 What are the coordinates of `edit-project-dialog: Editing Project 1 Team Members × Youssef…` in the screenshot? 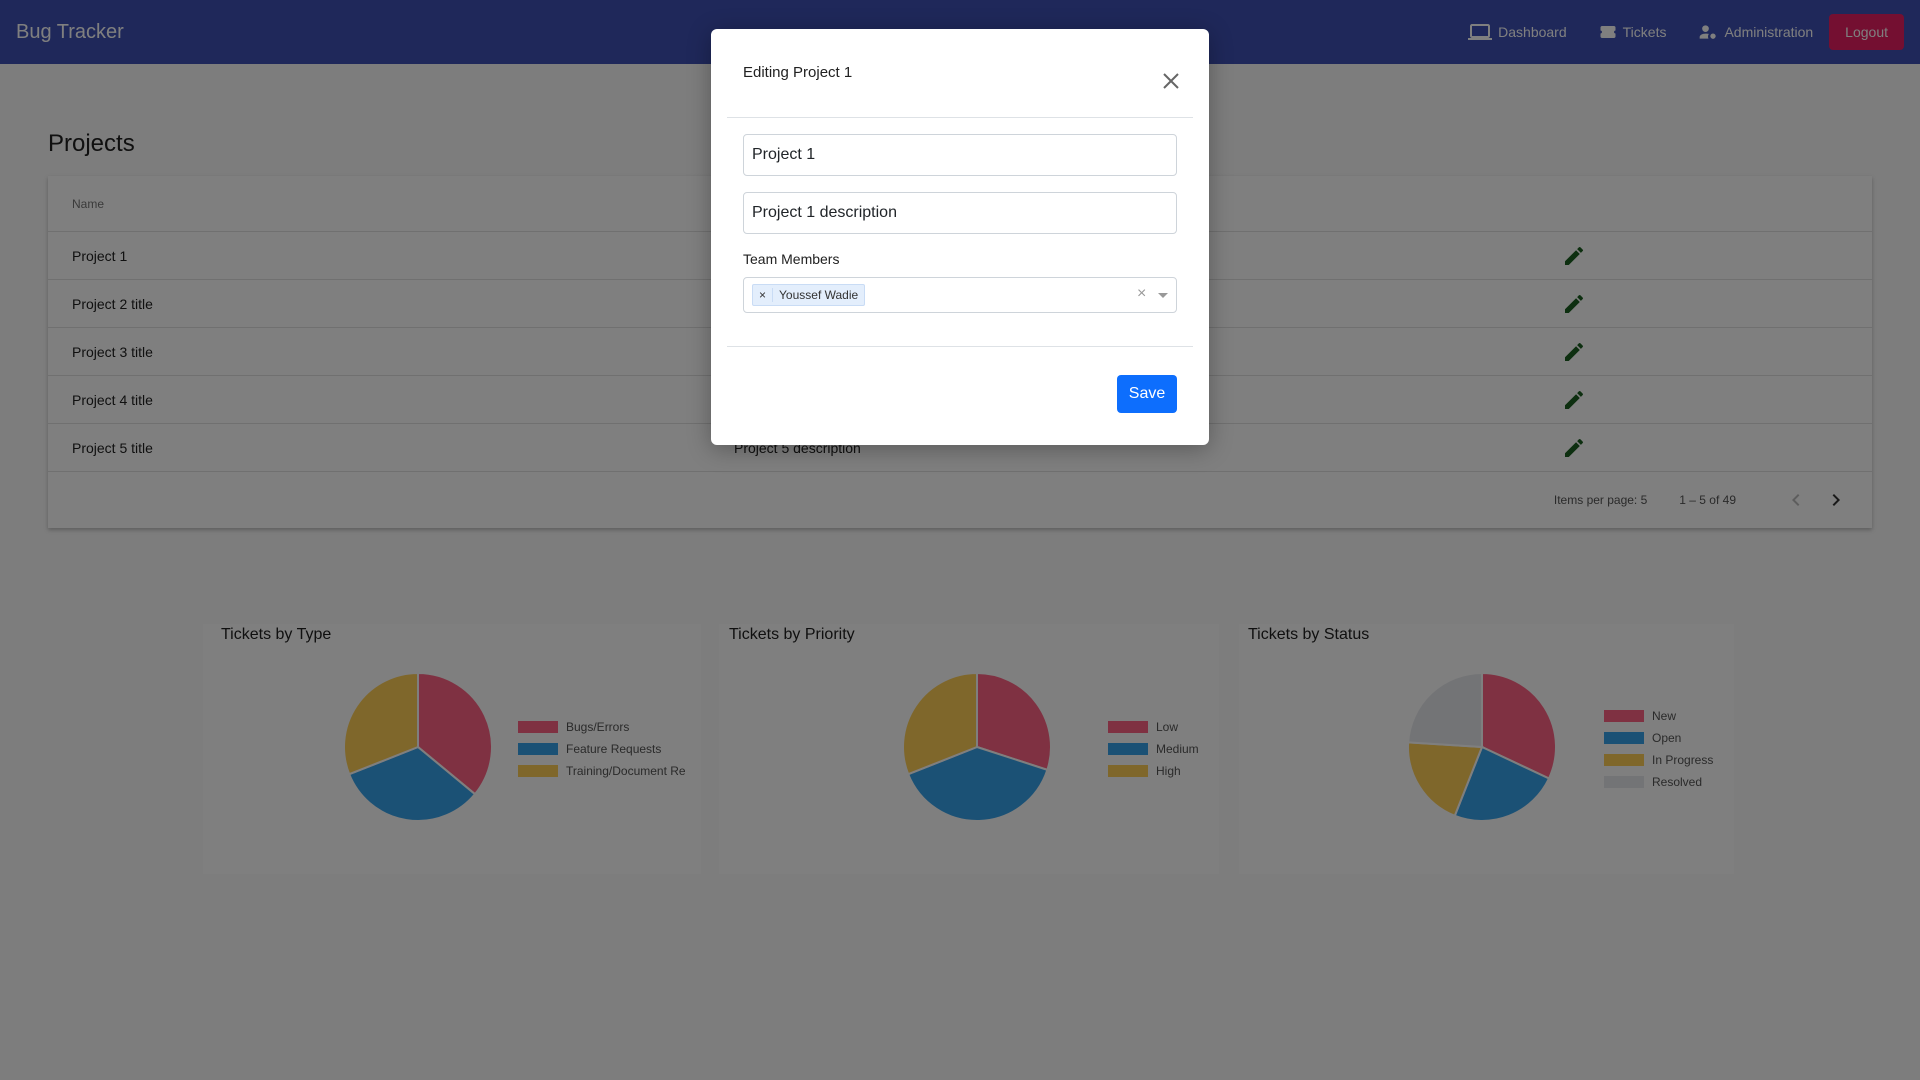 It's located at (960, 237).